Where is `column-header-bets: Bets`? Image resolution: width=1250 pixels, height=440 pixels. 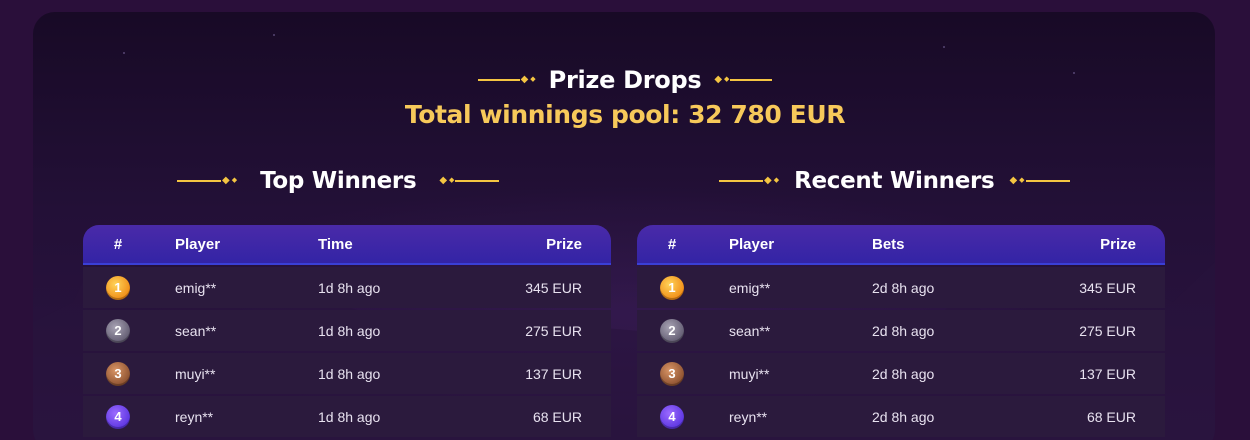 column-header-bets: Bets is located at coordinates (888, 244).